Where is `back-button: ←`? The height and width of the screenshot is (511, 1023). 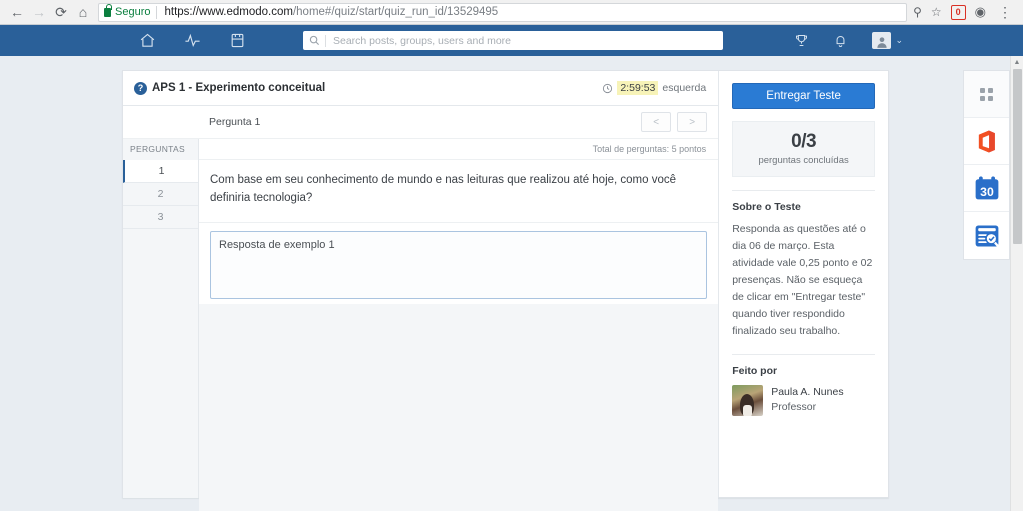 back-button: ← is located at coordinates (17, 12).